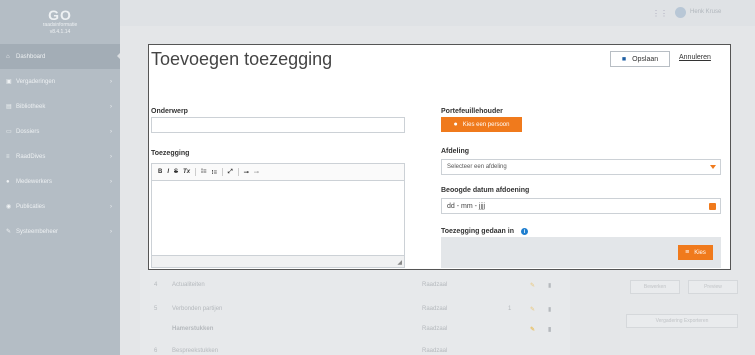 The image size is (755, 355). What do you see at coordinates (9, 107) in the screenshot?
I see `book-icon: ▤` at bounding box center [9, 107].